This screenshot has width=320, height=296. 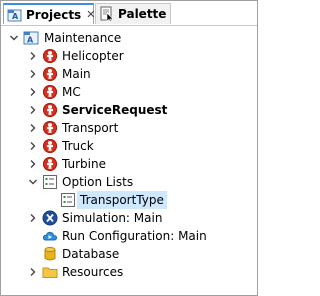 What do you see at coordinates (84, 164) in the screenshot?
I see `tree-item-label: Turbine` at bounding box center [84, 164].